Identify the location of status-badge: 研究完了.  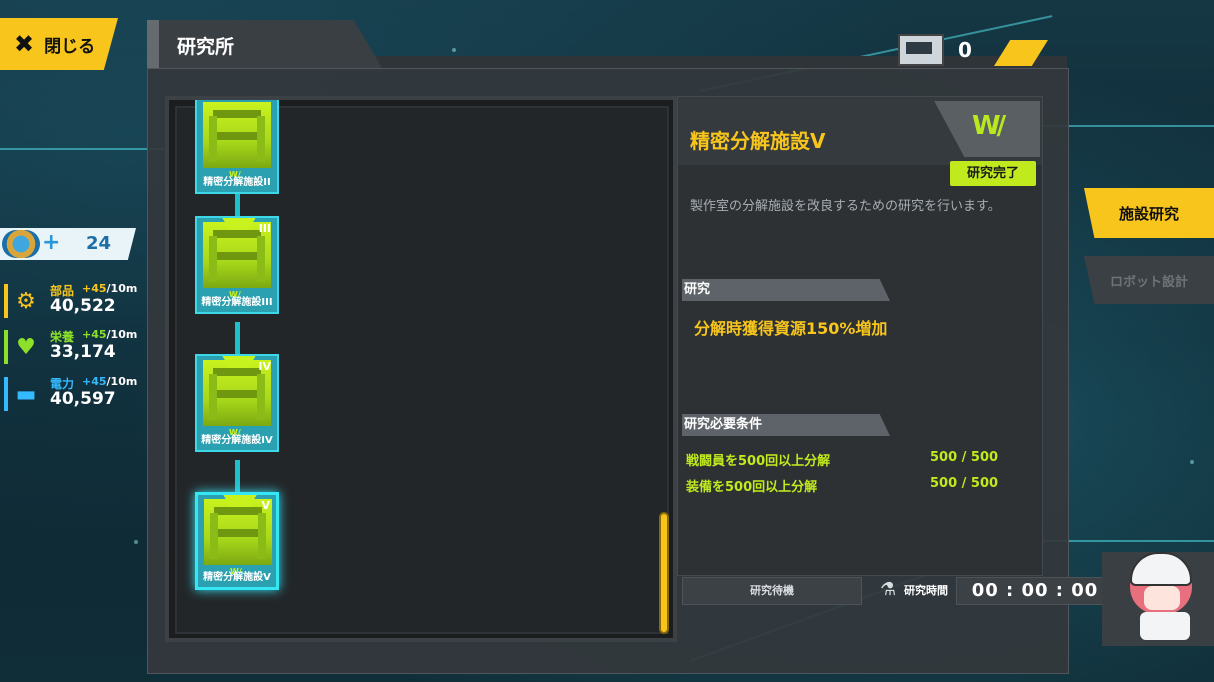
(993, 173).